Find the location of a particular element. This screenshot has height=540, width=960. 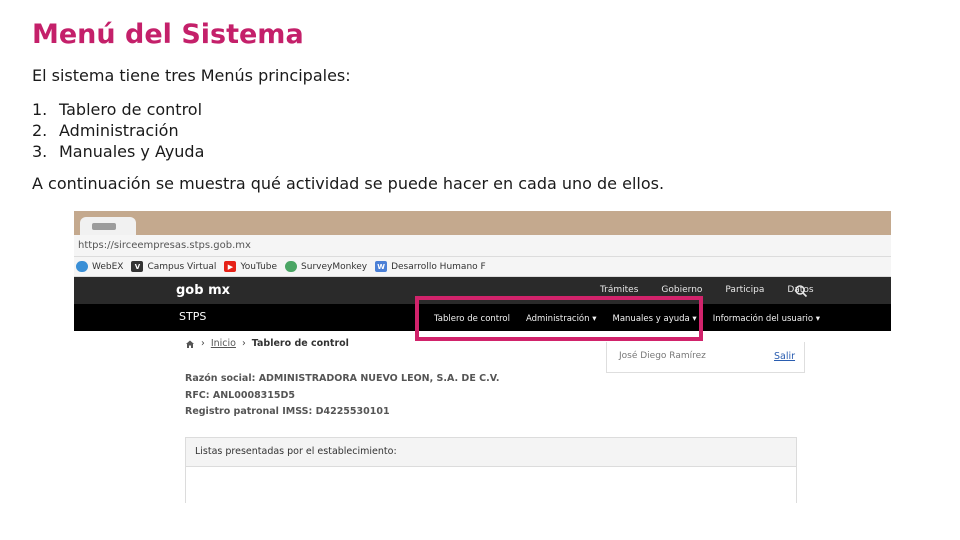

bookmark-label: Campus Virtual is located at coordinates (182, 266).